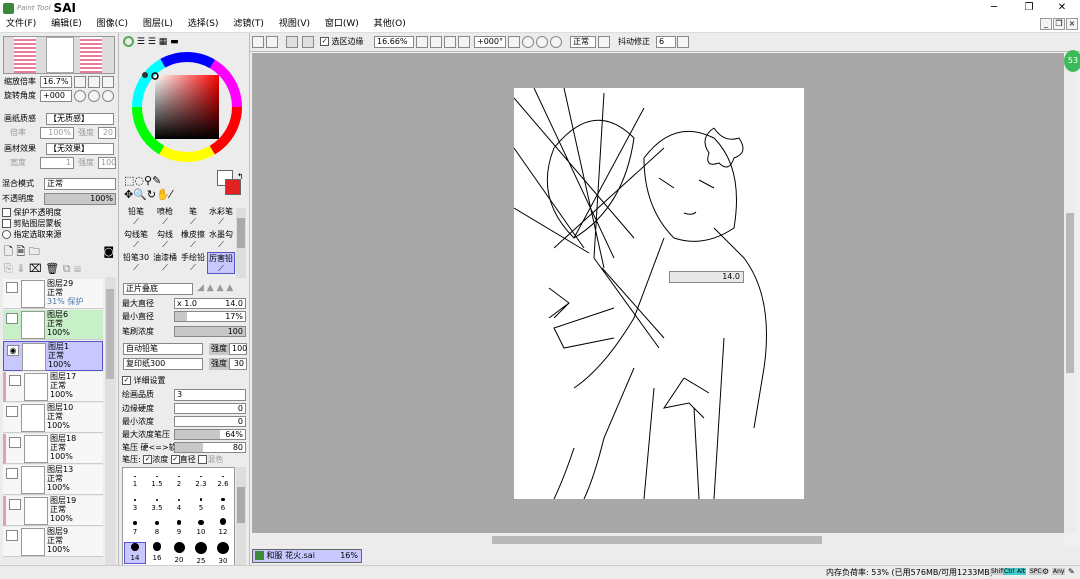 This screenshot has width=1080, height=579. What do you see at coordinates (135, 553) in the screenshot?
I see `brush-size-cell: 14` at bounding box center [135, 553].